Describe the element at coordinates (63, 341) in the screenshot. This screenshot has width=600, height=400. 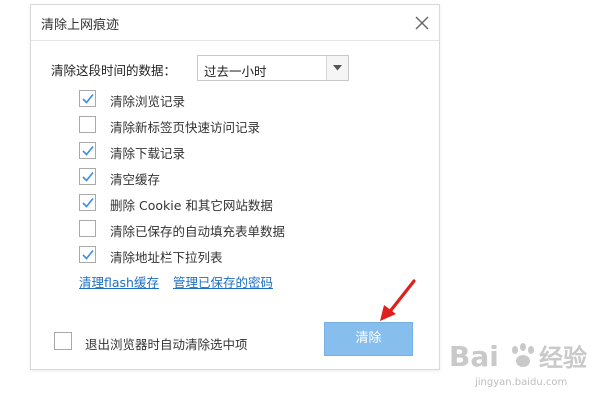
I see `auto-clear-checkbox` at that location.